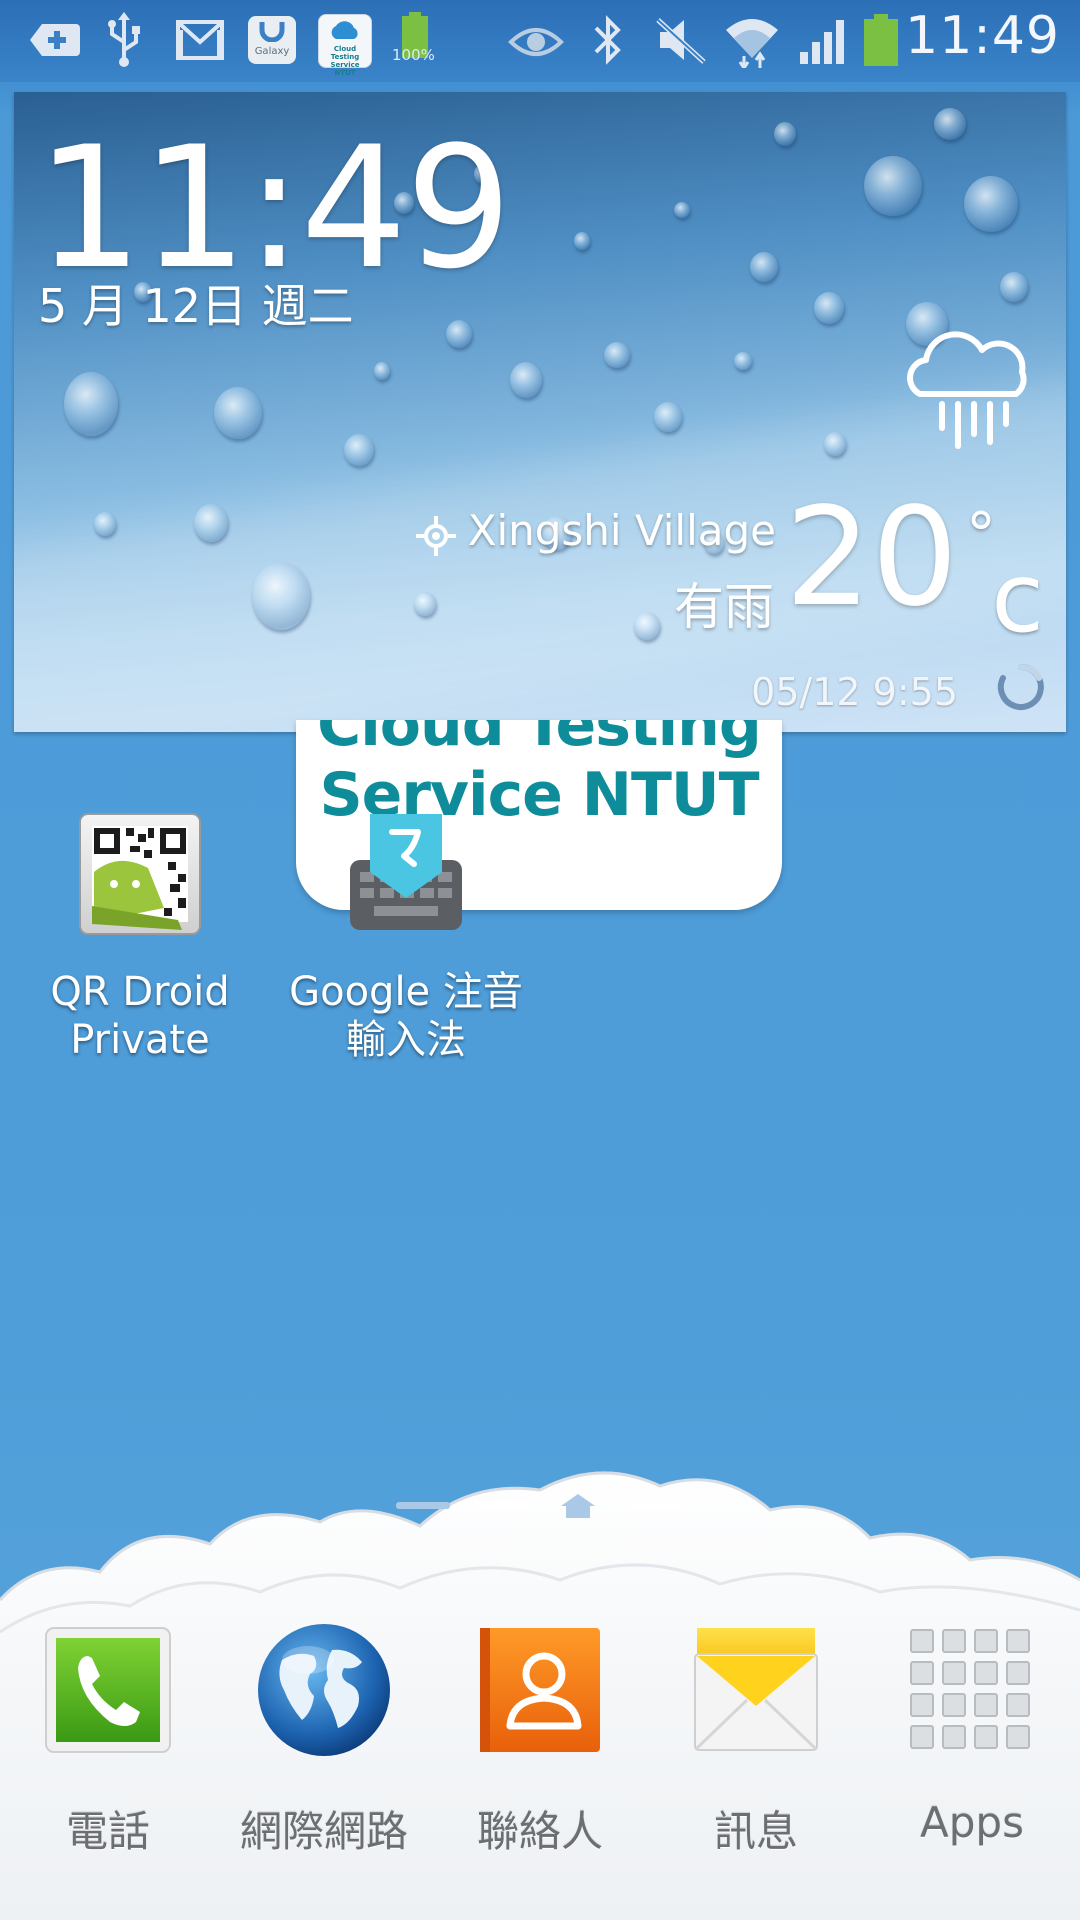 Image resolution: width=1080 pixels, height=1920 pixels. I want to click on dock-label: 電話, so click(107, 1831).